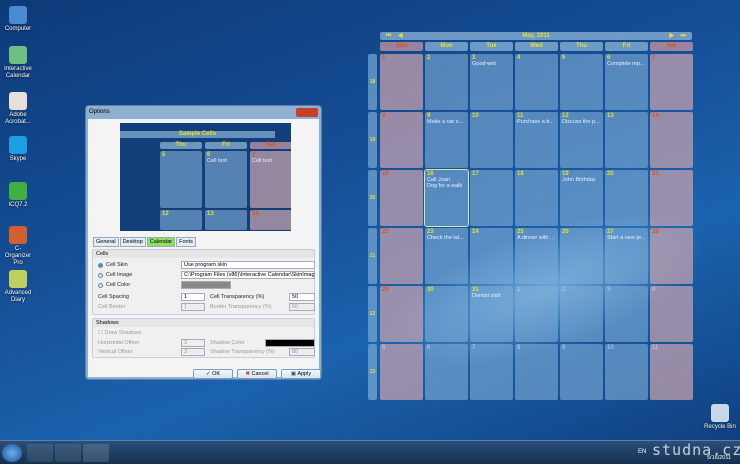 Image resolution: width=740 pixels, height=464 pixels. I want to click on vertical-offset-input: 3, so click(193, 352).